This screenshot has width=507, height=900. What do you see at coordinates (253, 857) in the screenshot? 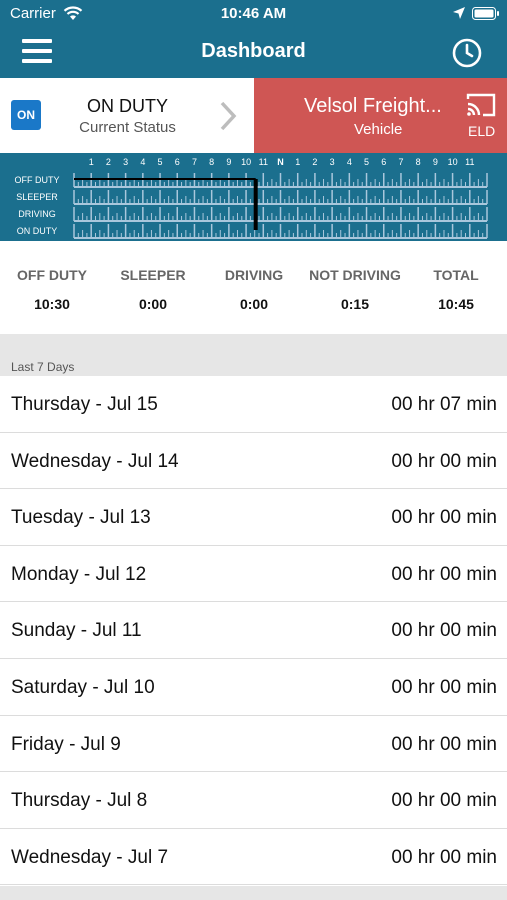
I see `list-item: Wednesday - Jul 7 00 hr 00 min` at bounding box center [253, 857].